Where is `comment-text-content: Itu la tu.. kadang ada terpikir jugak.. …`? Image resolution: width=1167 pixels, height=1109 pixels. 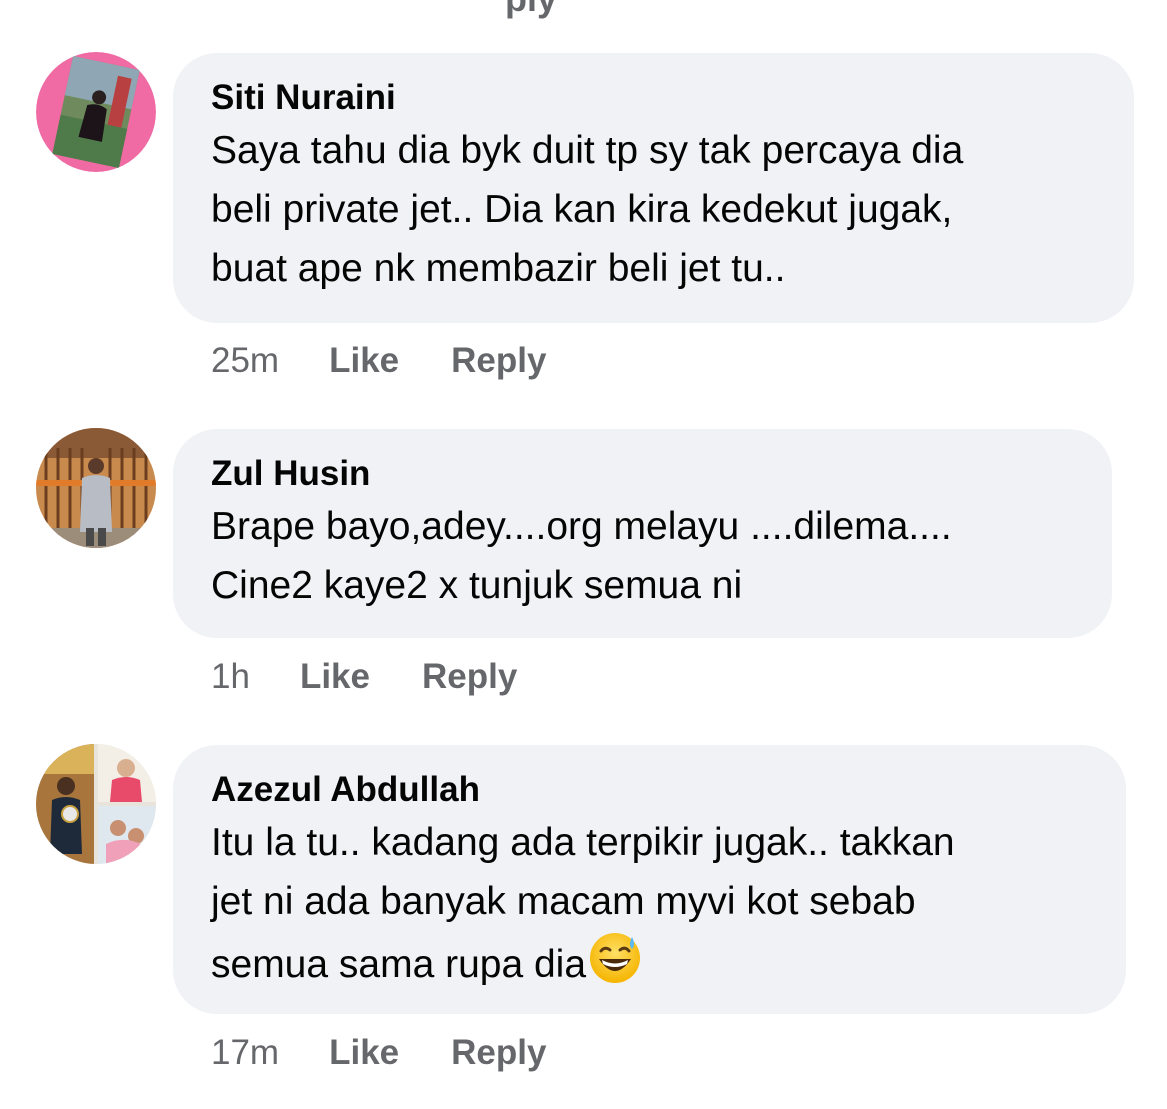 comment-text-content: Itu la tu.. kadang ada terpikir jugak.. … is located at coordinates (583, 903).